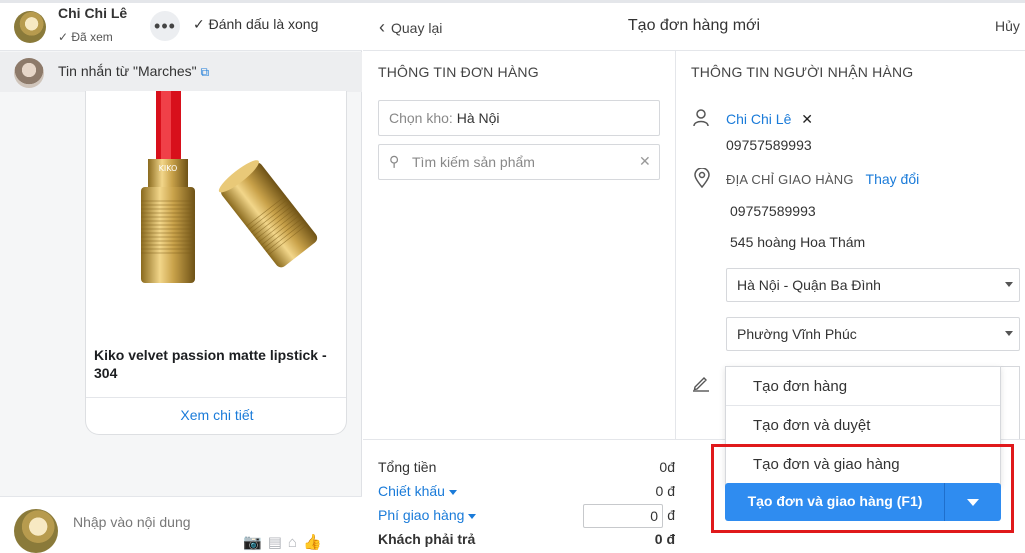 The image size is (1025, 553). What do you see at coordinates (797, 334) in the screenshot?
I see `ward-value: Phường Vĩnh Phúc` at bounding box center [797, 334].